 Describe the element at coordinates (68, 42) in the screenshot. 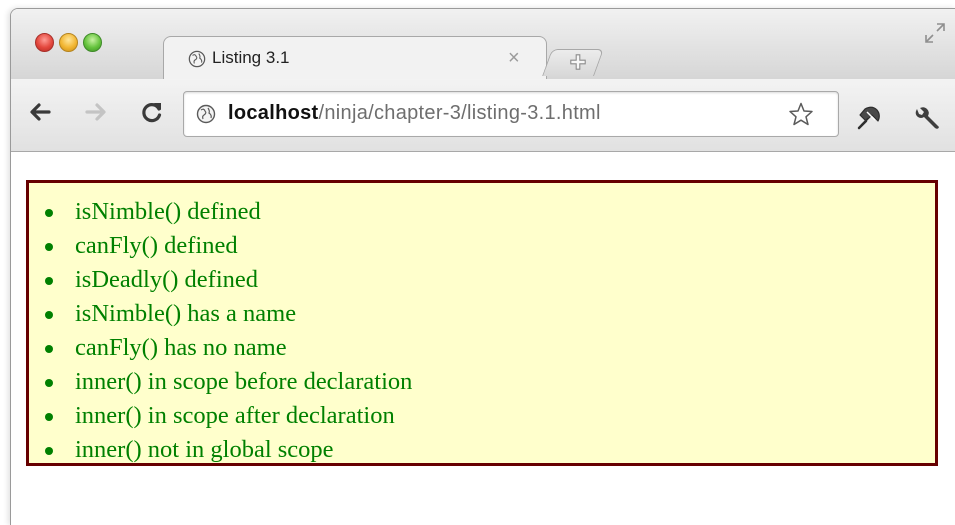

I see `minimize-window-button` at that location.